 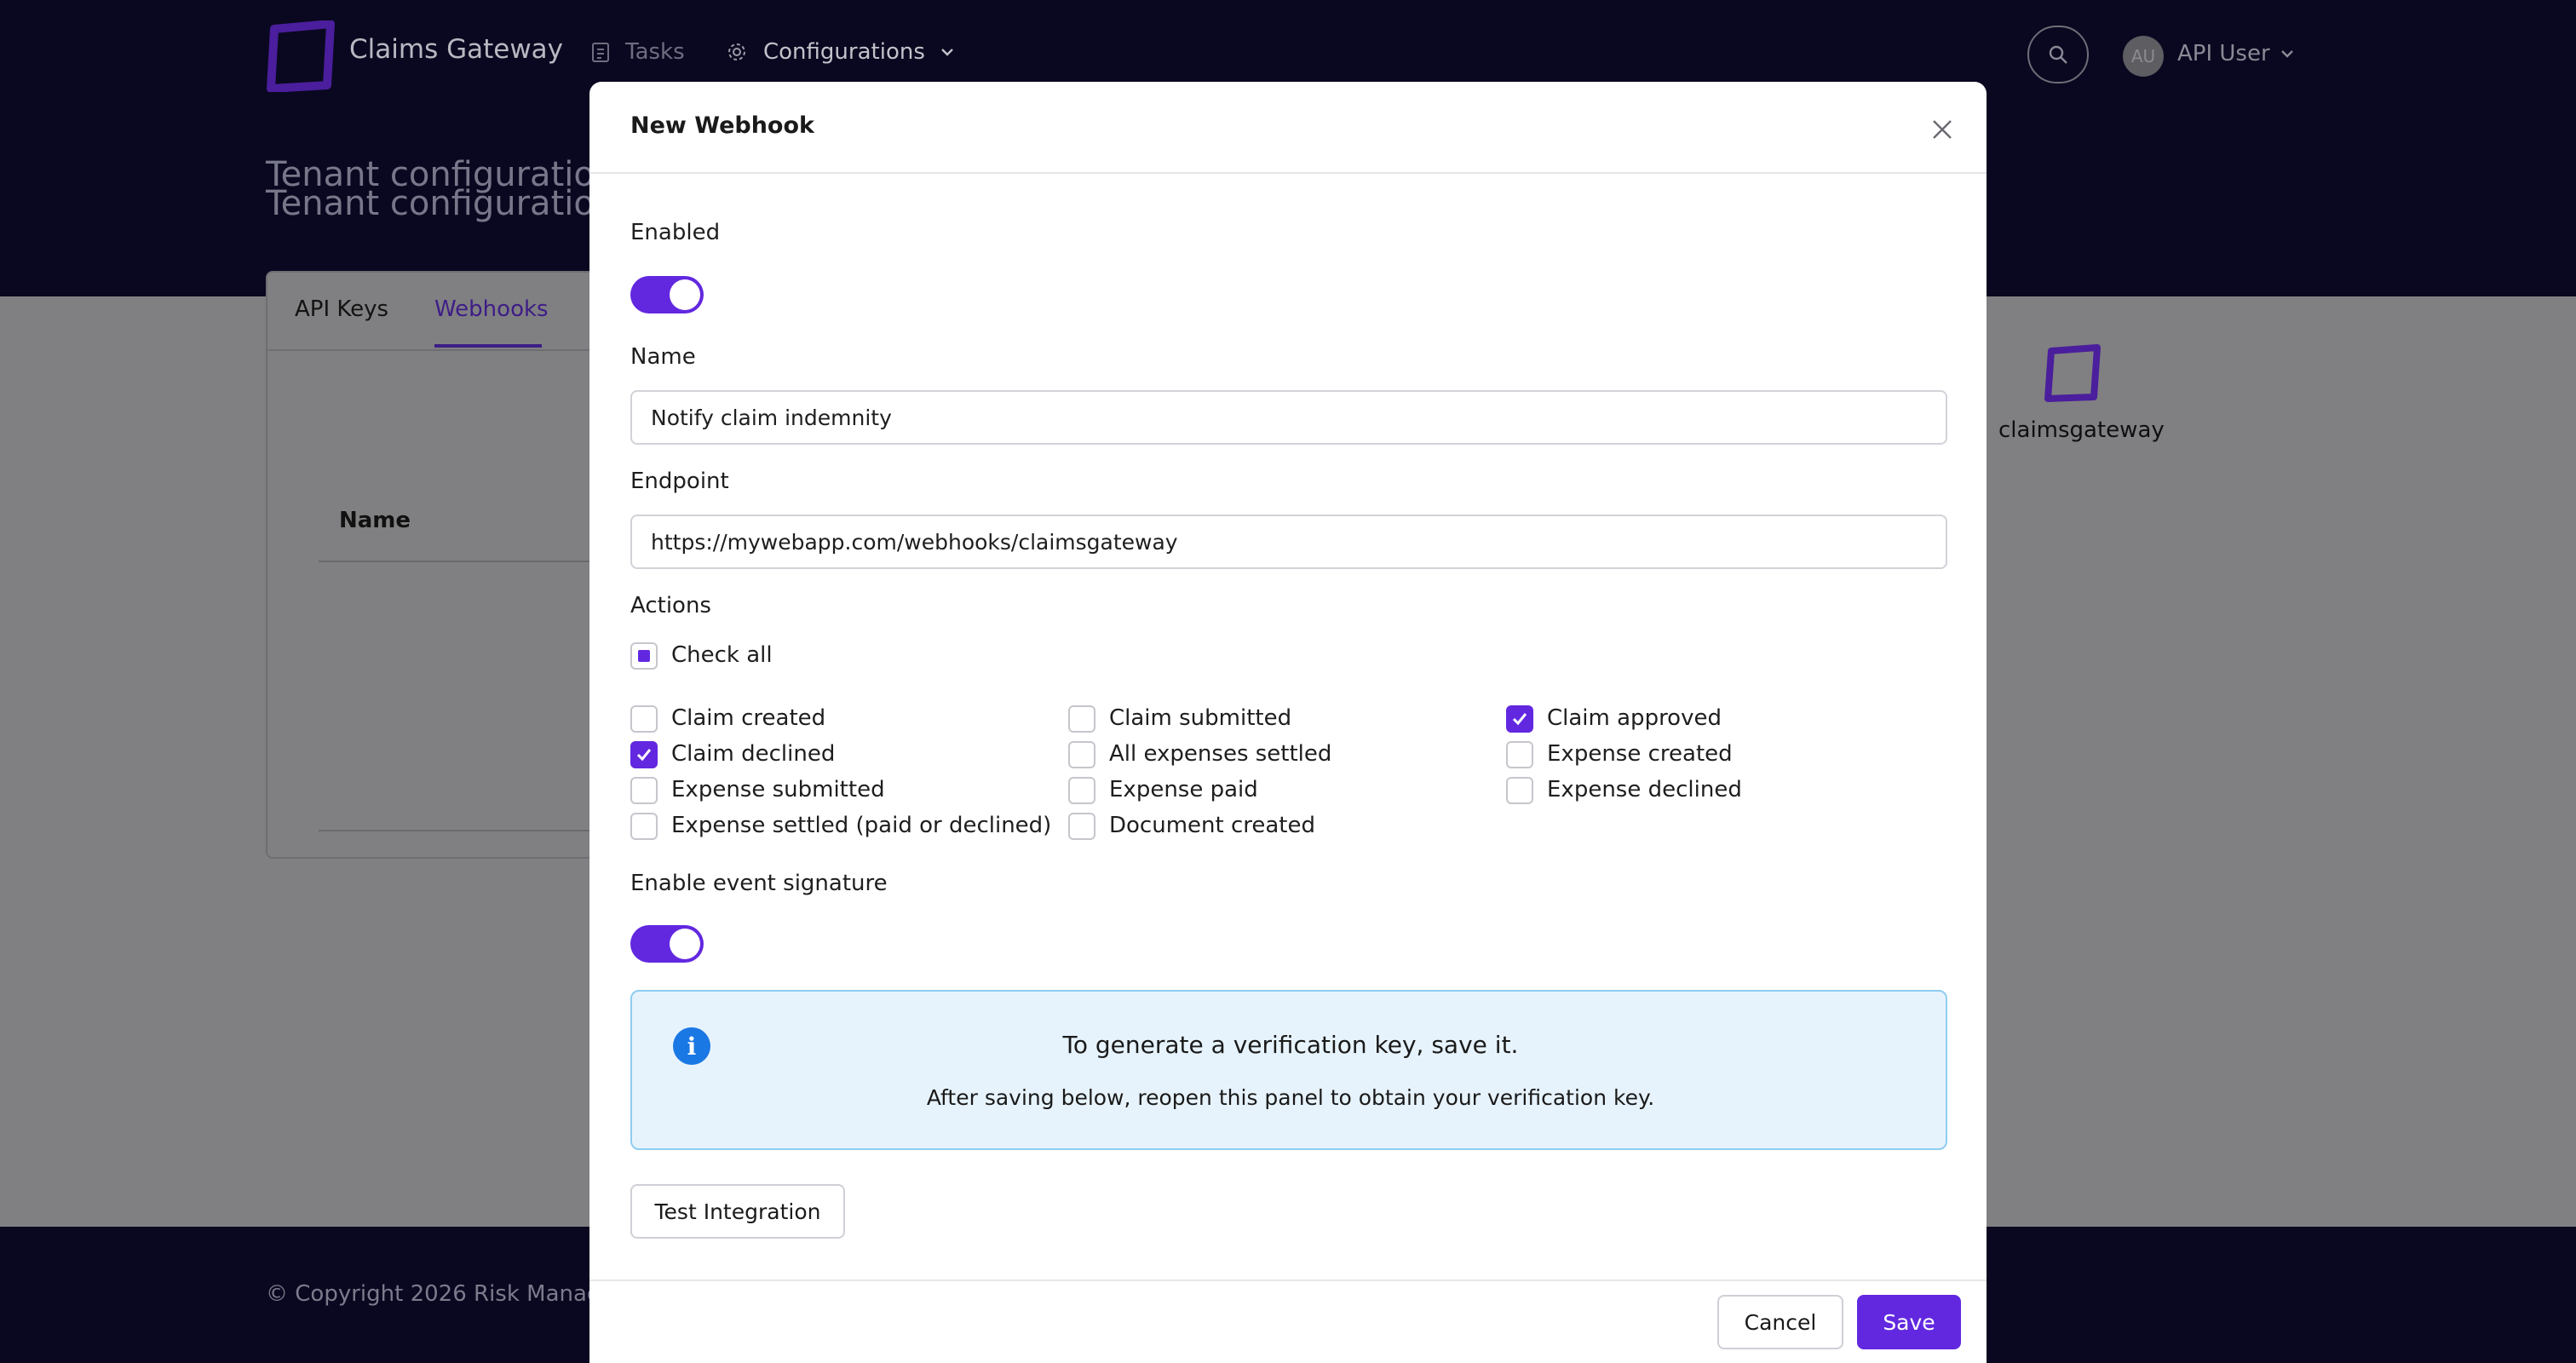 I want to click on tenant-logo-icon, so click(x=2073, y=373).